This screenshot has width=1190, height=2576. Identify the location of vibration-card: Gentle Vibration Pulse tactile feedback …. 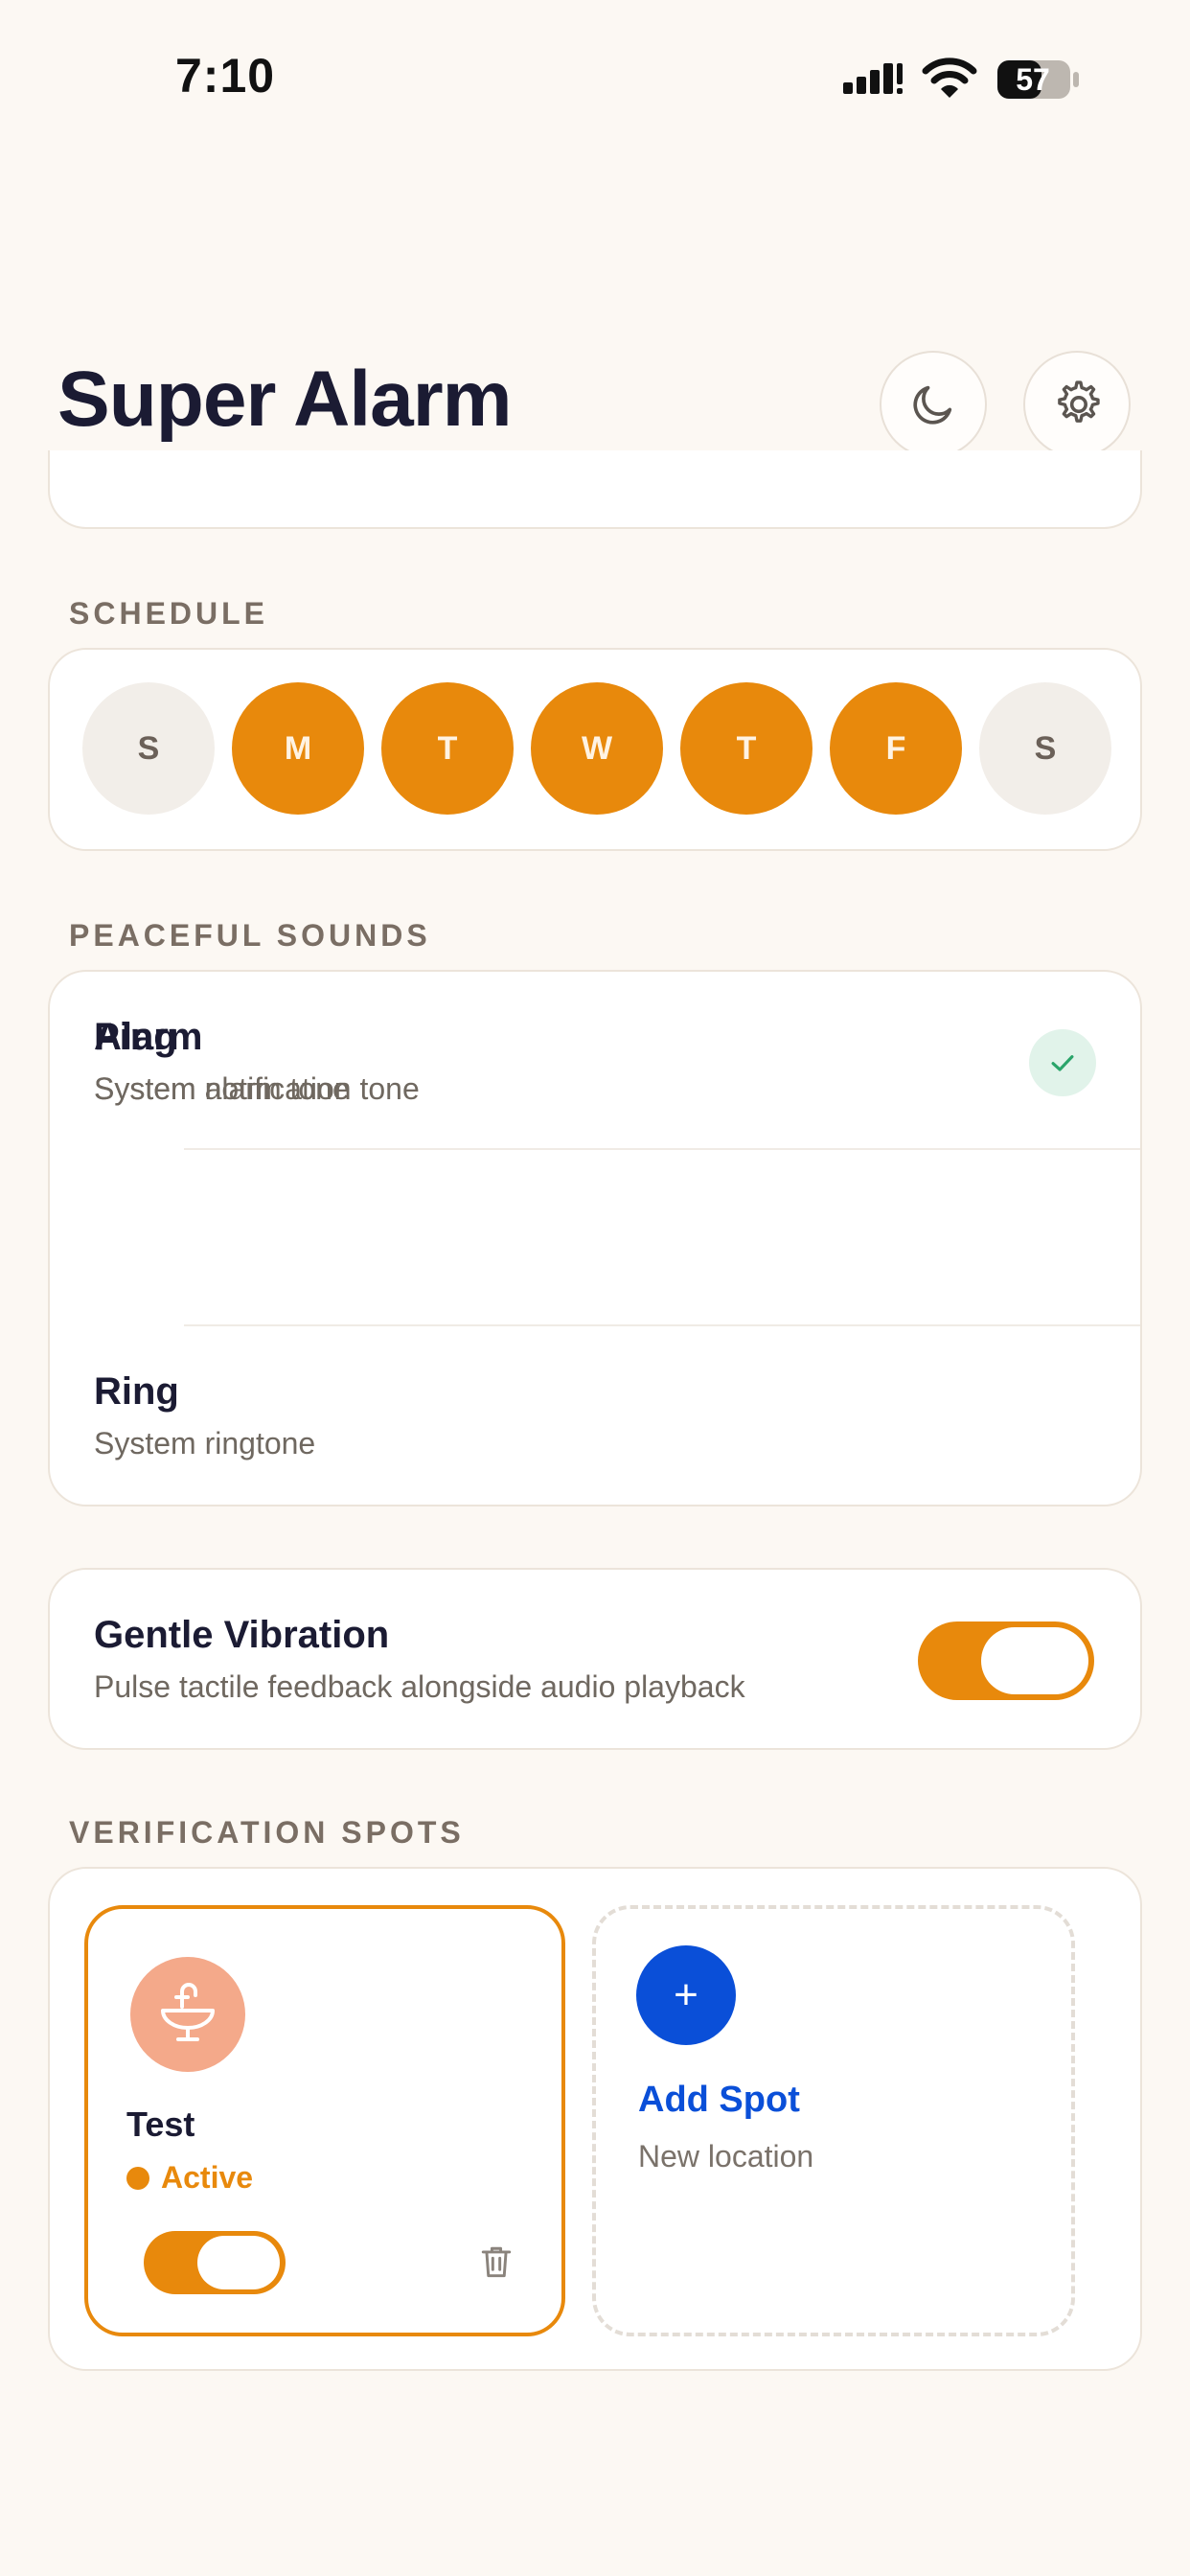
(595, 1659).